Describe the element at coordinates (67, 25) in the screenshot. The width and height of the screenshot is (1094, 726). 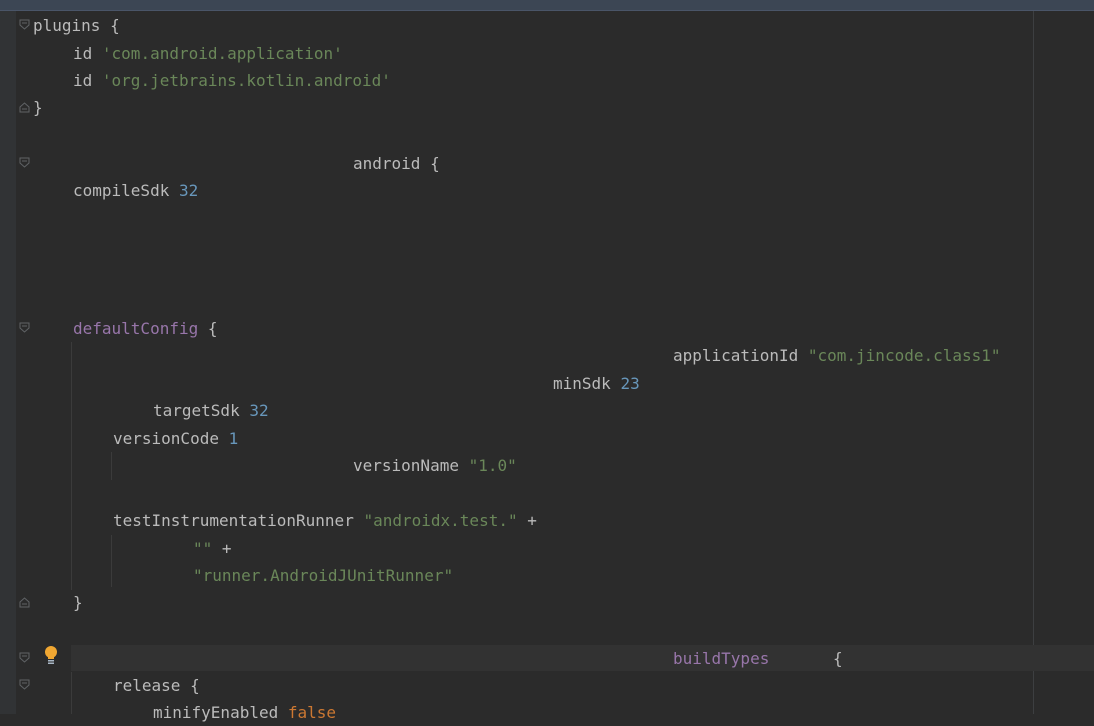
I see `plugins-keyword: plugins` at that location.